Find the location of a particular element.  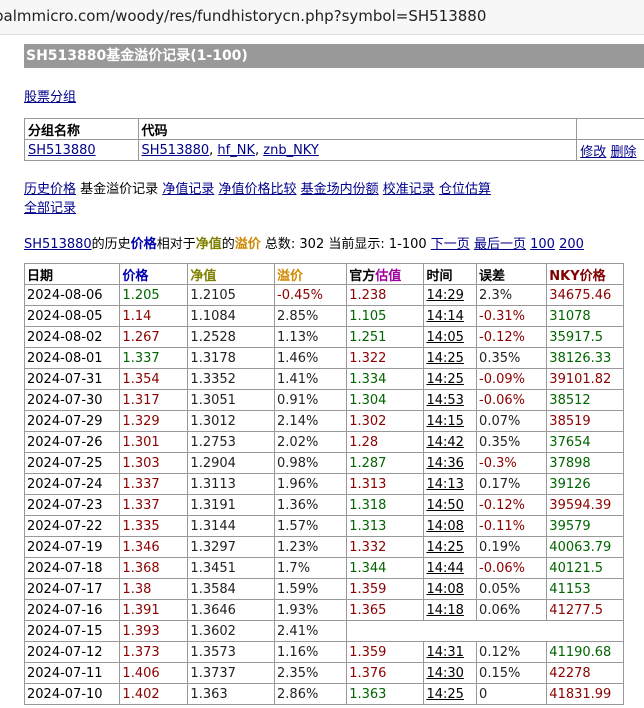

premium-value-cell: 1.59% is located at coordinates (311, 589).